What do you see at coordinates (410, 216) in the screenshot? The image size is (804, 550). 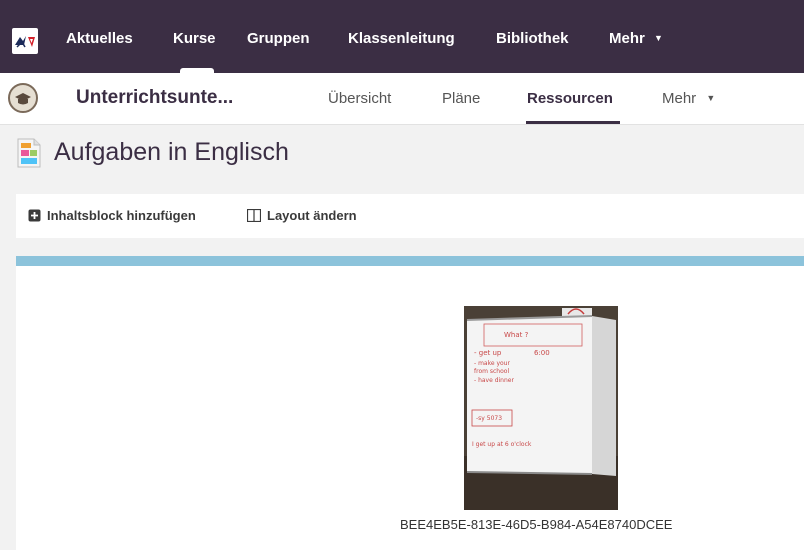 I see `page-toolbar: Inhaltsblock hinzufügen Layout ändern` at bounding box center [410, 216].